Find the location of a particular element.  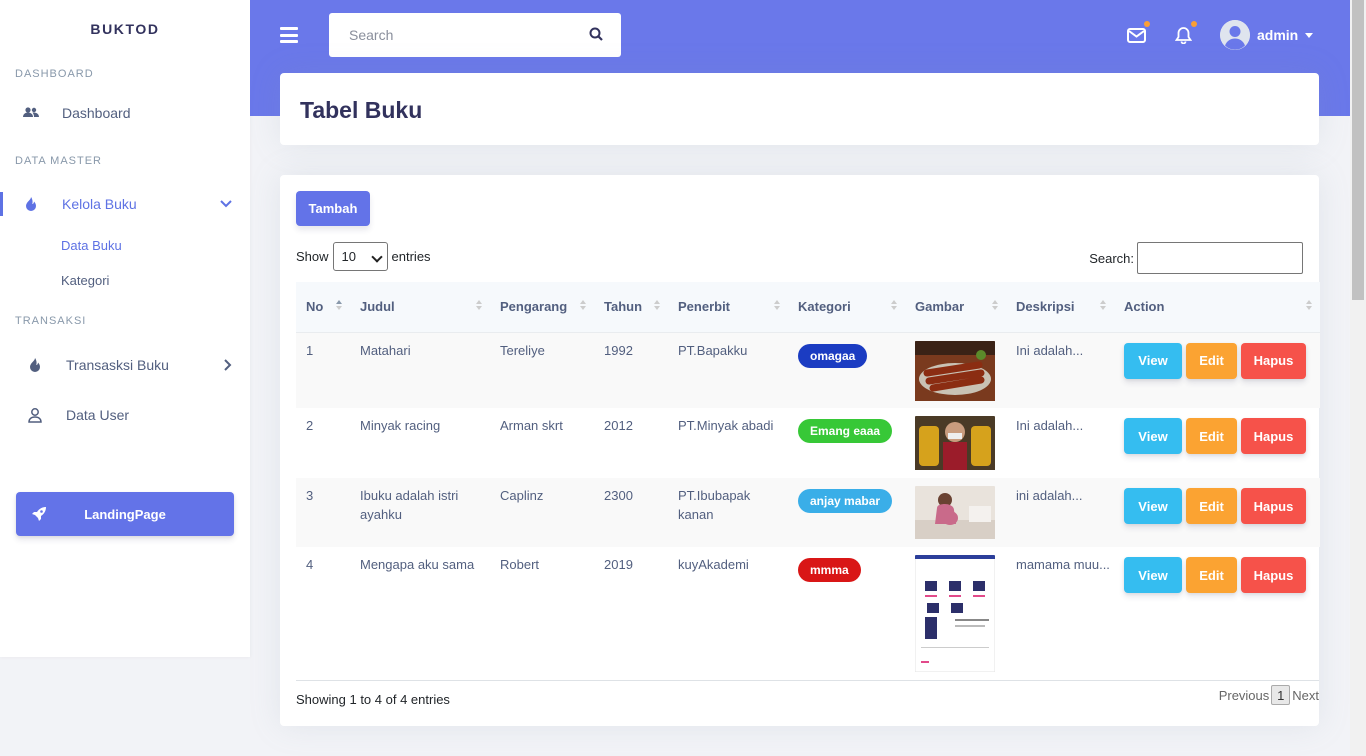

cell-pengarang: Tereliye is located at coordinates (522, 350).